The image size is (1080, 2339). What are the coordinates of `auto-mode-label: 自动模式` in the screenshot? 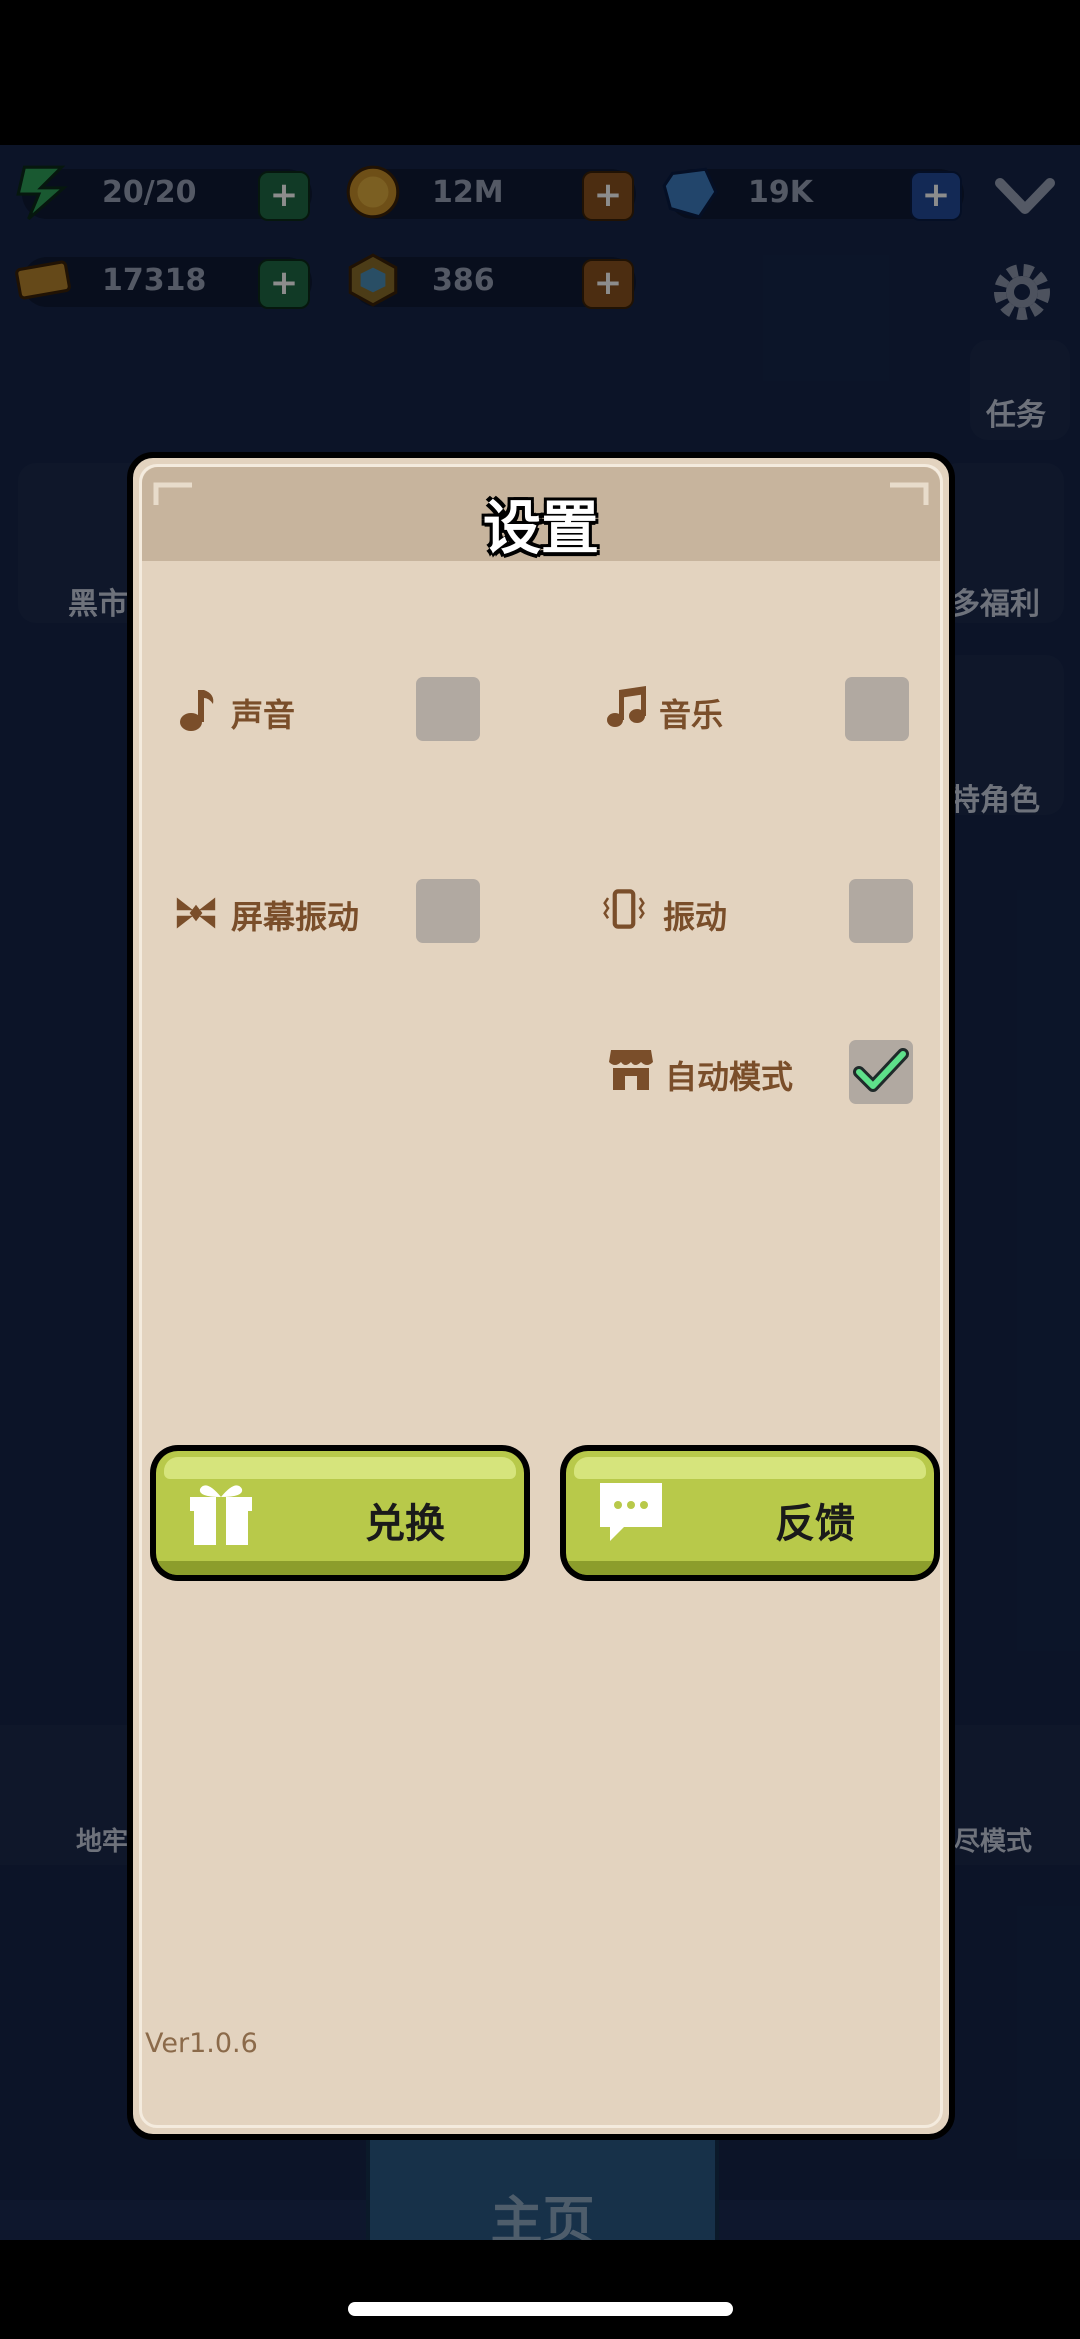 It's located at (729, 1077).